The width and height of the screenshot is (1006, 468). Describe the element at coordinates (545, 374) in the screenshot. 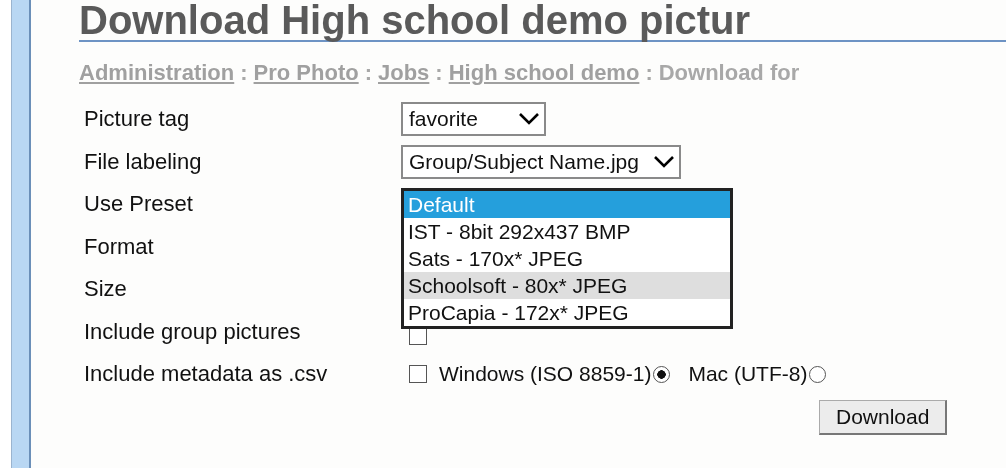

I see `radio-label: Windows (ISO 8859-1)` at that location.